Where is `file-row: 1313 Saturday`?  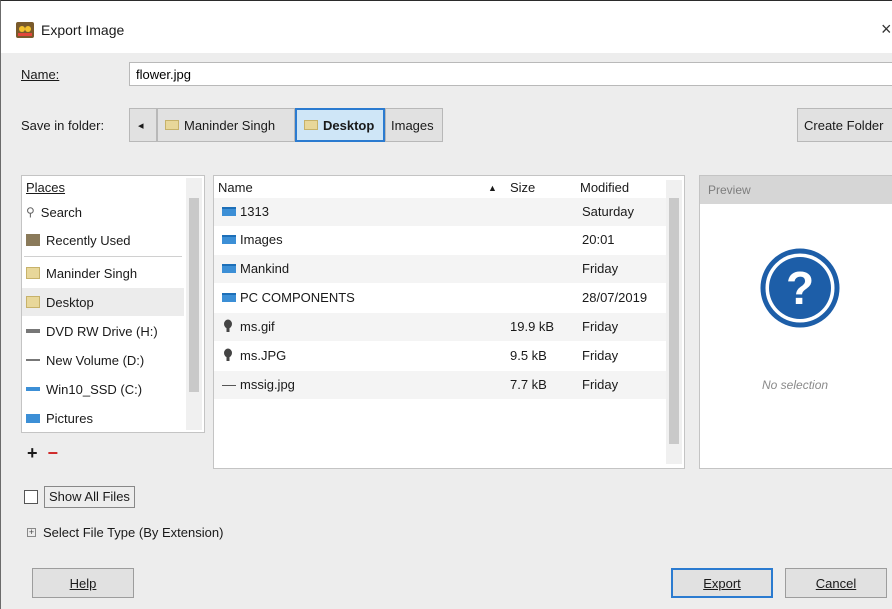
file-row: 1313 Saturday is located at coordinates (442, 212).